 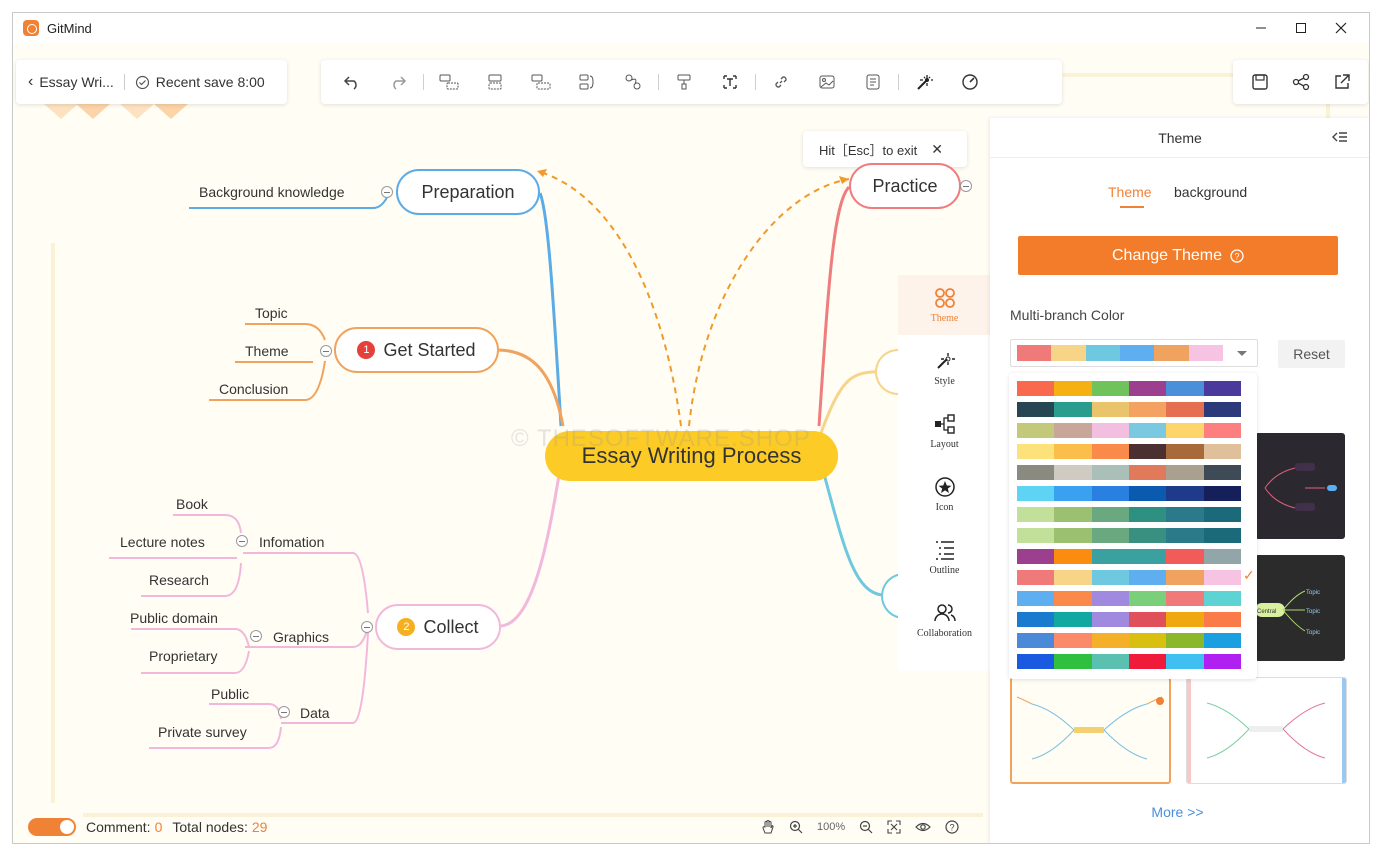 I want to click on more-themes-link: More >>, so click(x=1177, y=812).